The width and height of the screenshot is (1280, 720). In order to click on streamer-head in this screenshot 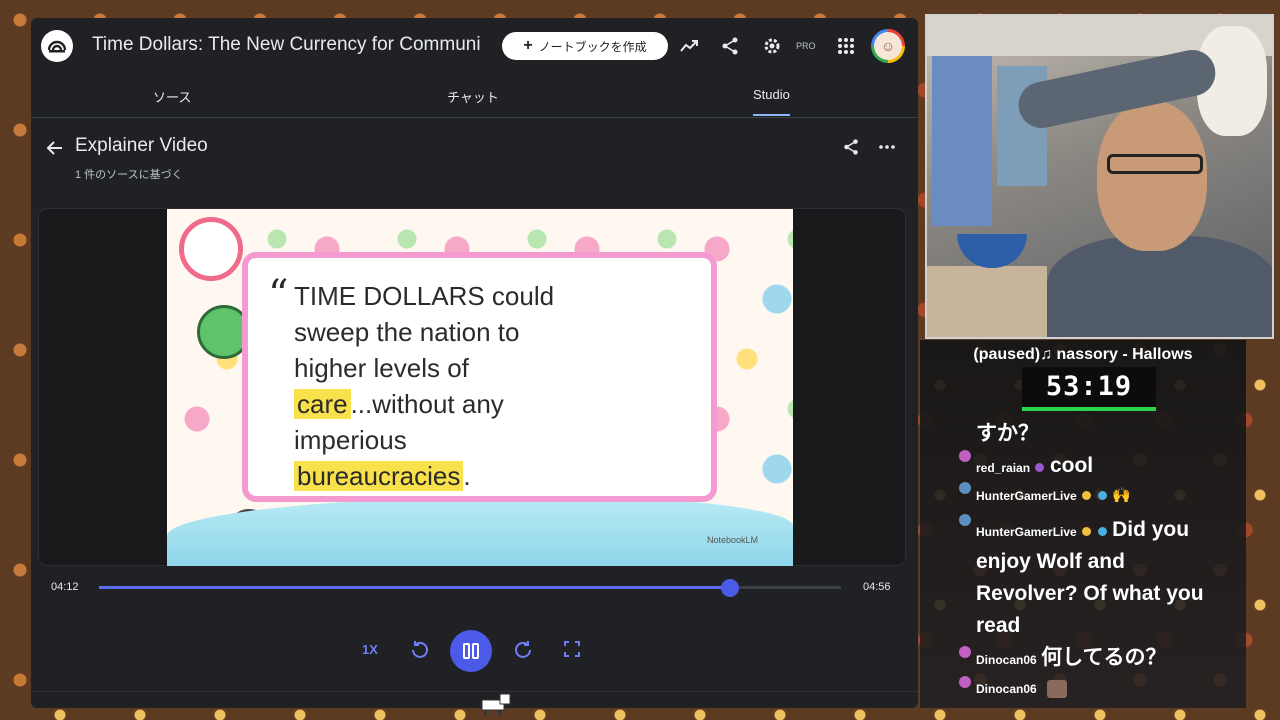, I will do `click(1152, 176)`.